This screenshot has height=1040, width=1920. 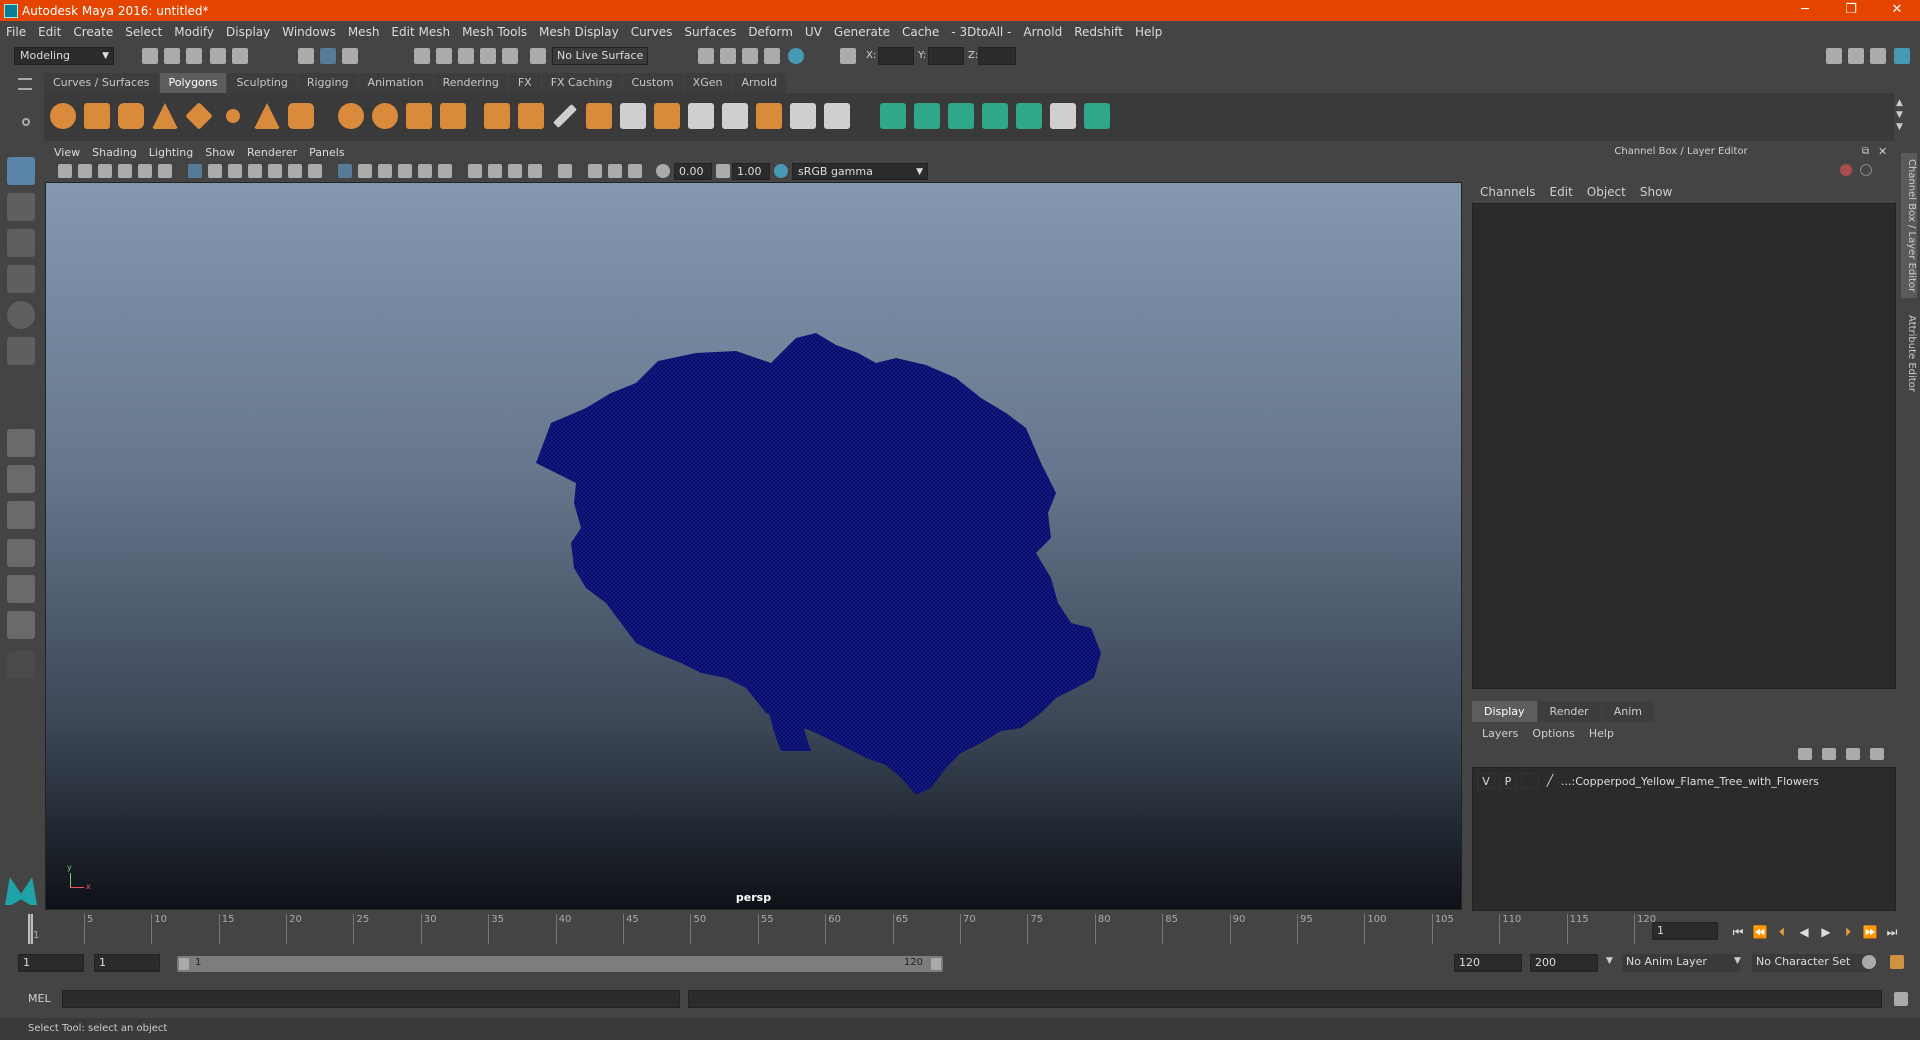 I want to click on toggle-tool-settings-icon, so click(x=1878, y=56).